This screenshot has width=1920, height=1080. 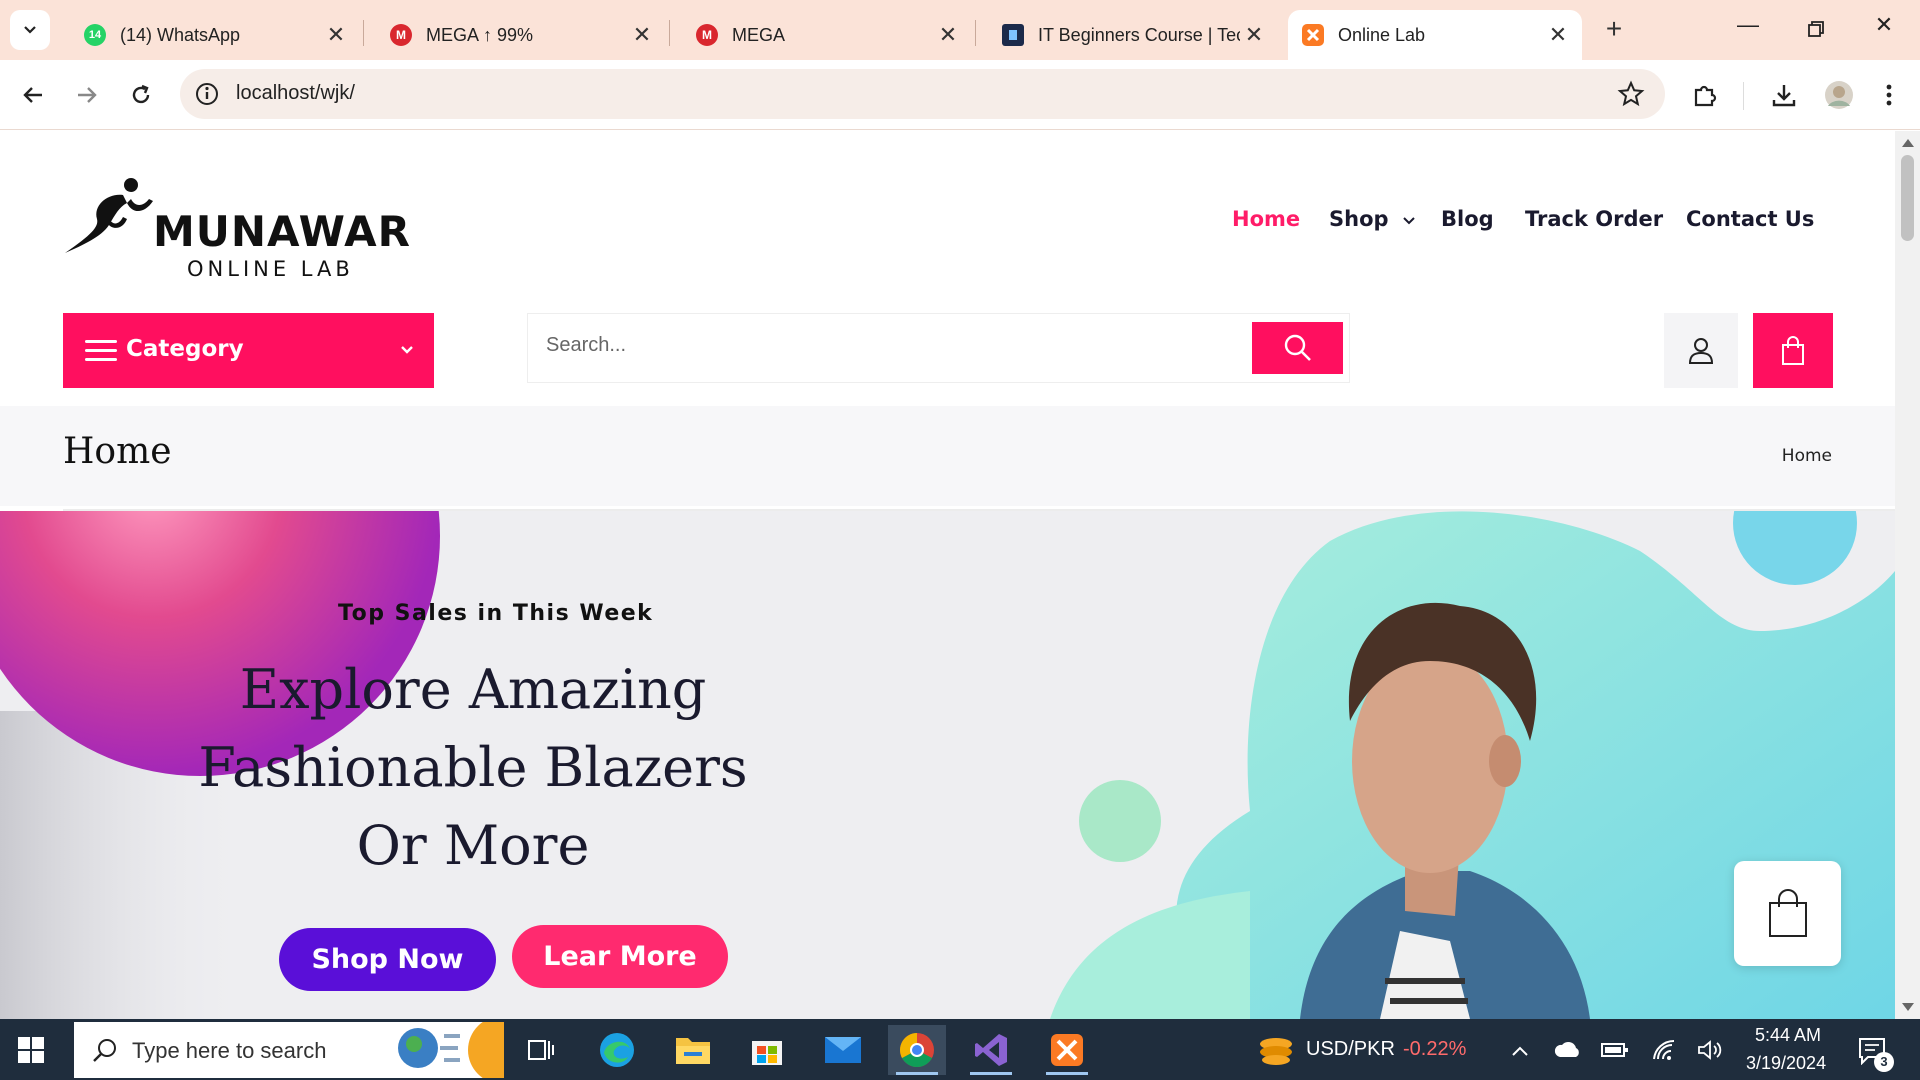 What do you see at coordinates (827, 35) in the screenshot?
I see `tab-mega: M MEGA ✕` at bounding box center [827, 35].